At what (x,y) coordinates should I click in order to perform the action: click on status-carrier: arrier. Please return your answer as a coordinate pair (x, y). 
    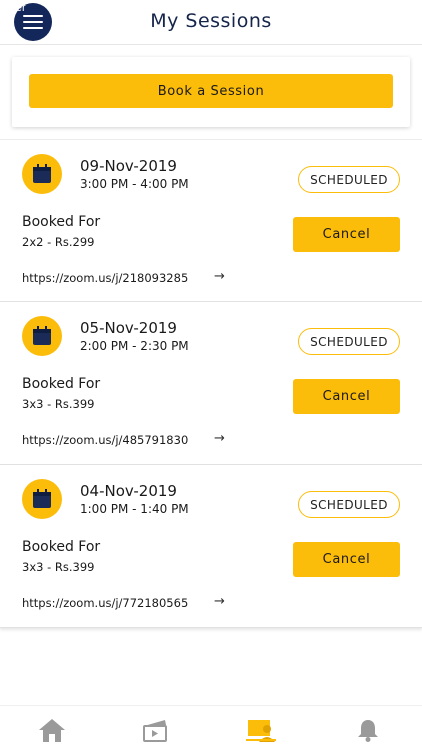
    Looking at the image, I should click on (13, 8).